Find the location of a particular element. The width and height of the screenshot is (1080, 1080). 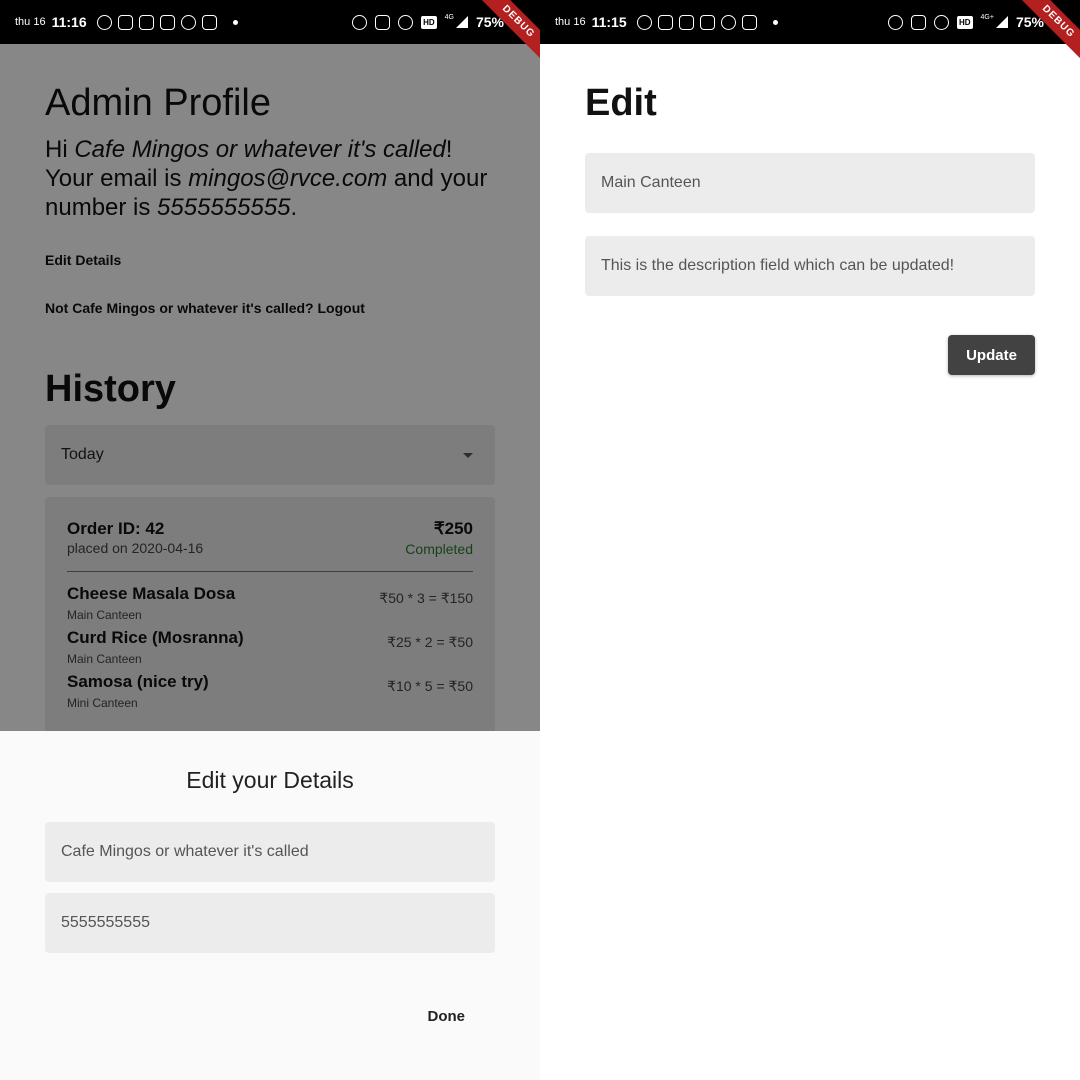

status-time: 11:16 is located at coordinates (69, 22).